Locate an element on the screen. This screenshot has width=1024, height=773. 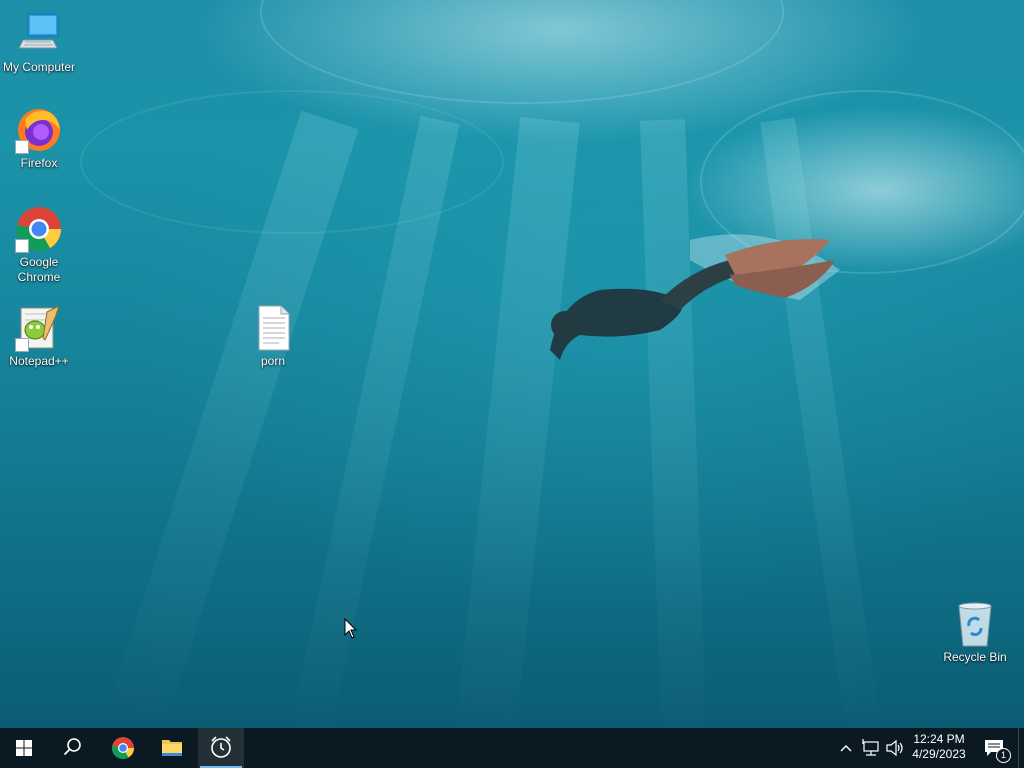
desktop-icon-firefox: Firefox is located at coordinates (39, 138).